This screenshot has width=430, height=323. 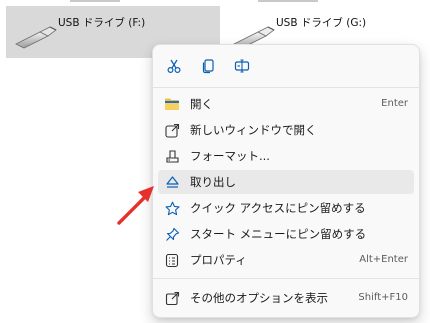 What do you see at coordinates (286, 66) in the screenshot?
I see `quick-actions-row` at bounding box center [286, 66].